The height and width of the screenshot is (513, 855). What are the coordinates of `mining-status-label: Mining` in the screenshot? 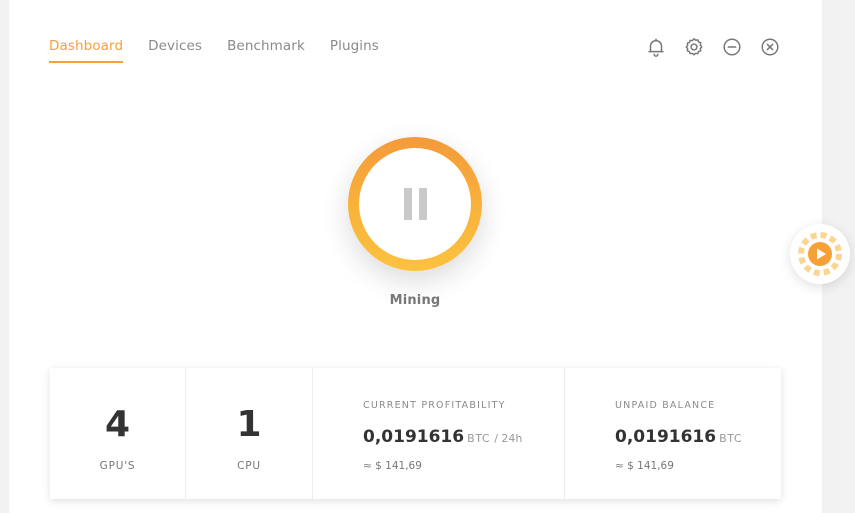 It's located at (415, 300).